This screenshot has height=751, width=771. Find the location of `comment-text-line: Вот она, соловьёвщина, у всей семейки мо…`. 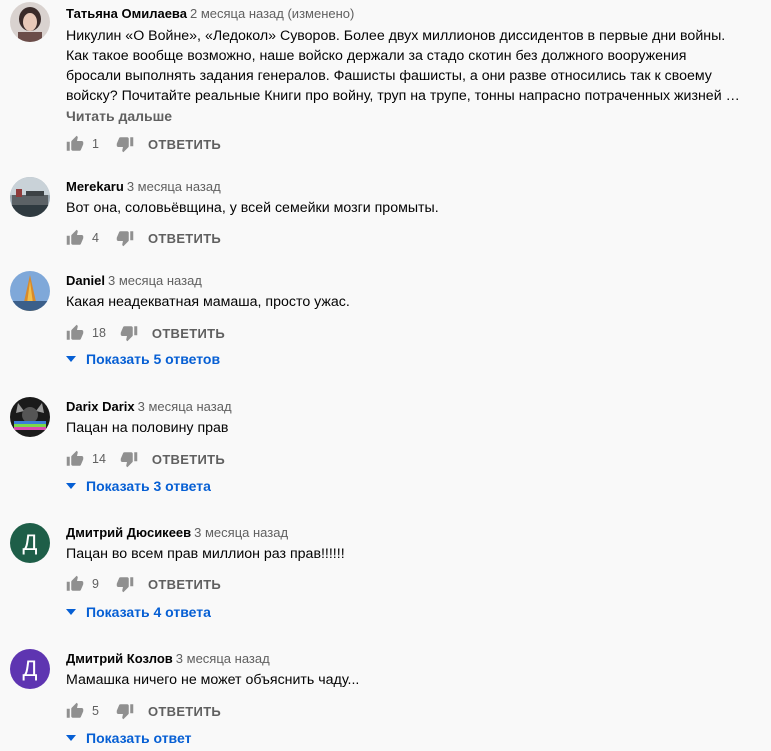

comment-text-line: Вот она, соловьёвщина, у всей семейки мо… is located at coordinates (252, 208).